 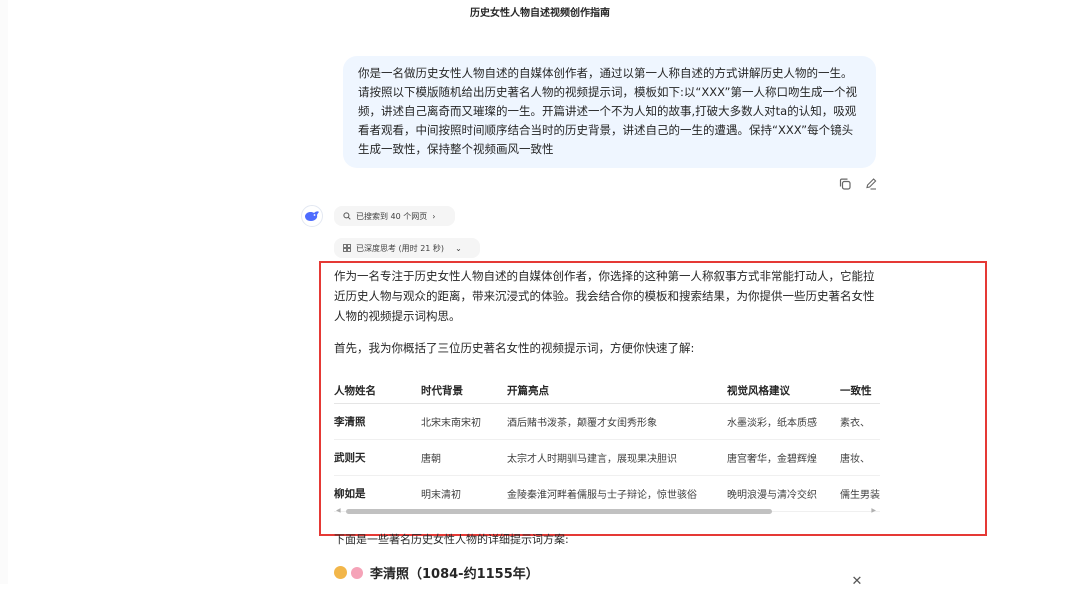 I want to click on search-icon, so click(x=347, y=216).